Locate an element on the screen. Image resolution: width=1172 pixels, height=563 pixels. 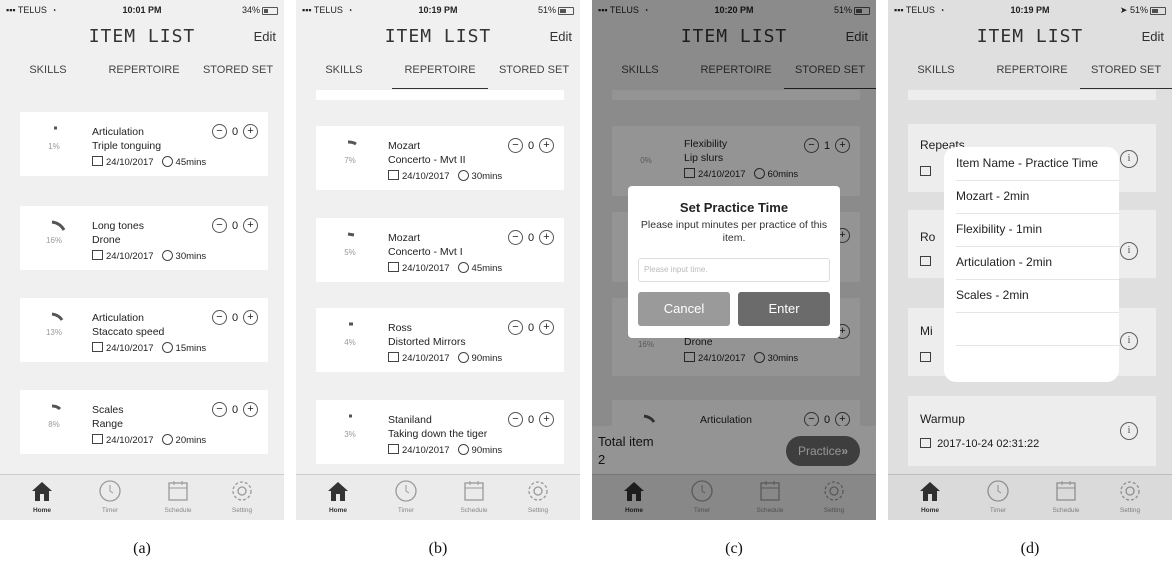
tabbar-label: Timer is located at coordinates (406, 510).